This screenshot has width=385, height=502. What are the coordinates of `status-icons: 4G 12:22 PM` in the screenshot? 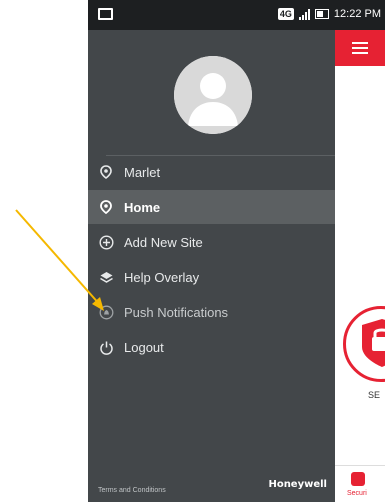 It's located at (329, 14).